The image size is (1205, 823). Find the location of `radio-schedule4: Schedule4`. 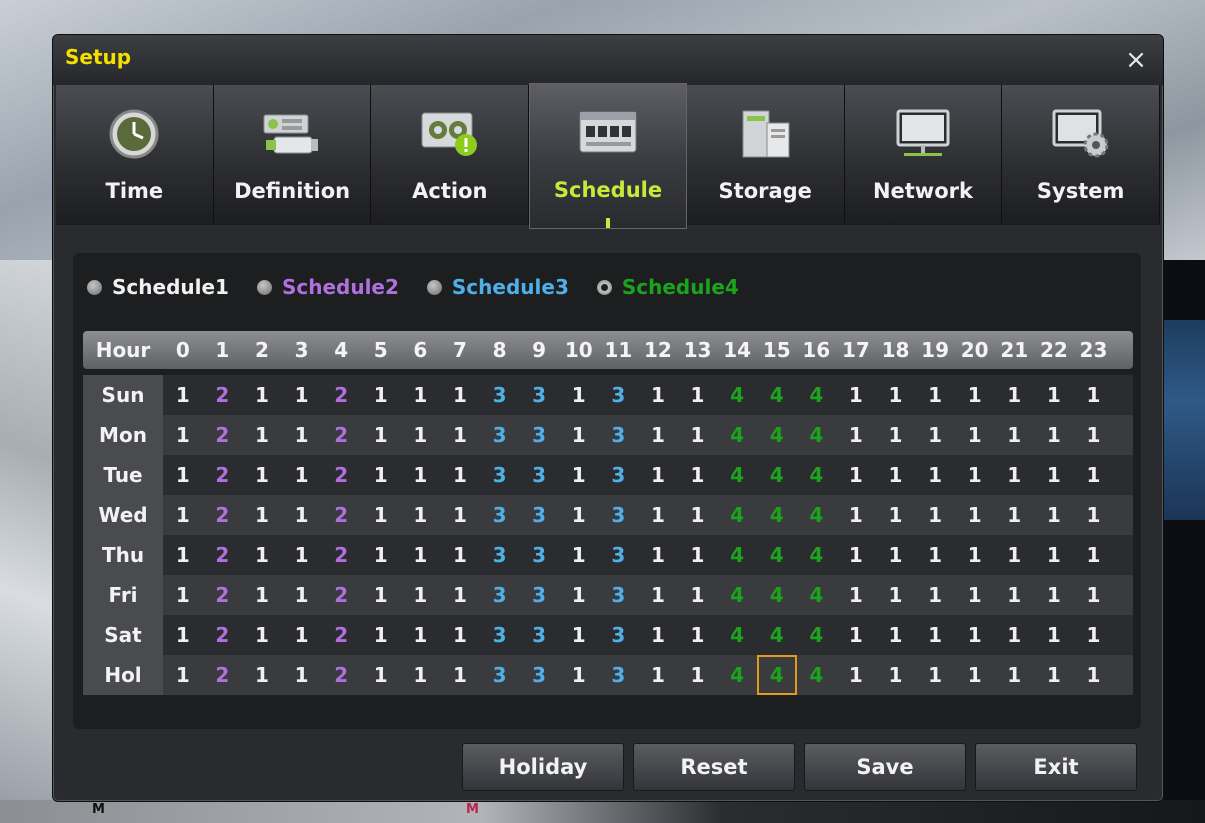

radio-schedule4: Schedule4 is located at coordinates (667, 287).